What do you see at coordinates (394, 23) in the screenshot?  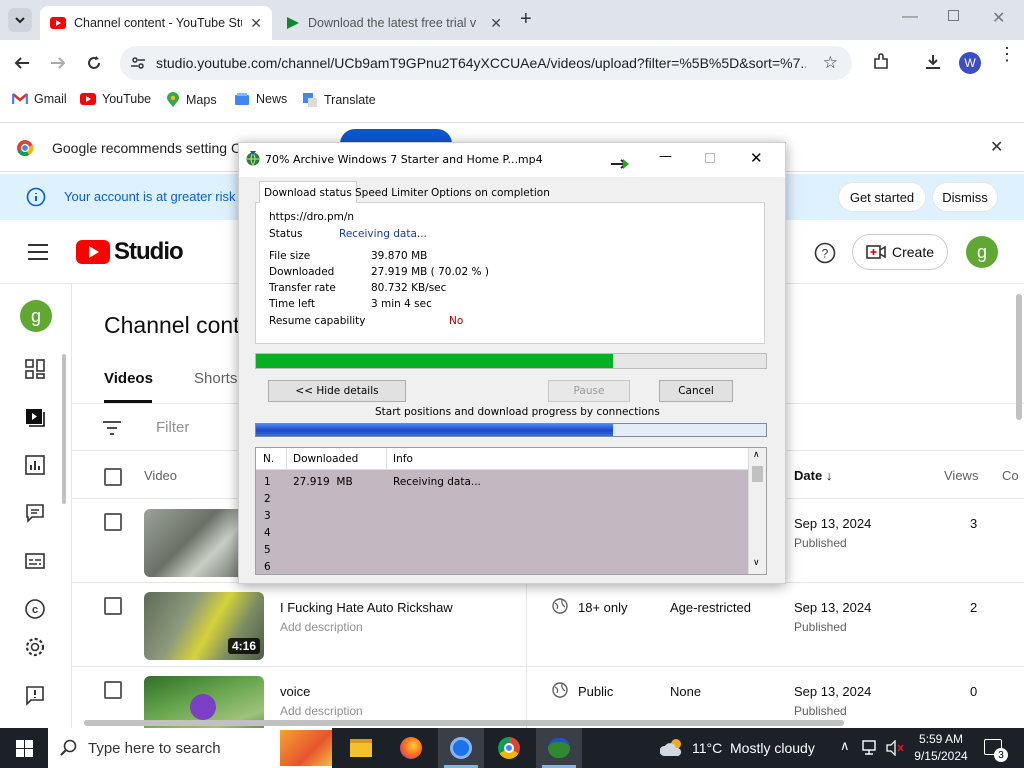 I see `tab-download-trial: Download the latest free trial v ✕` at bounding box center [394, 23].